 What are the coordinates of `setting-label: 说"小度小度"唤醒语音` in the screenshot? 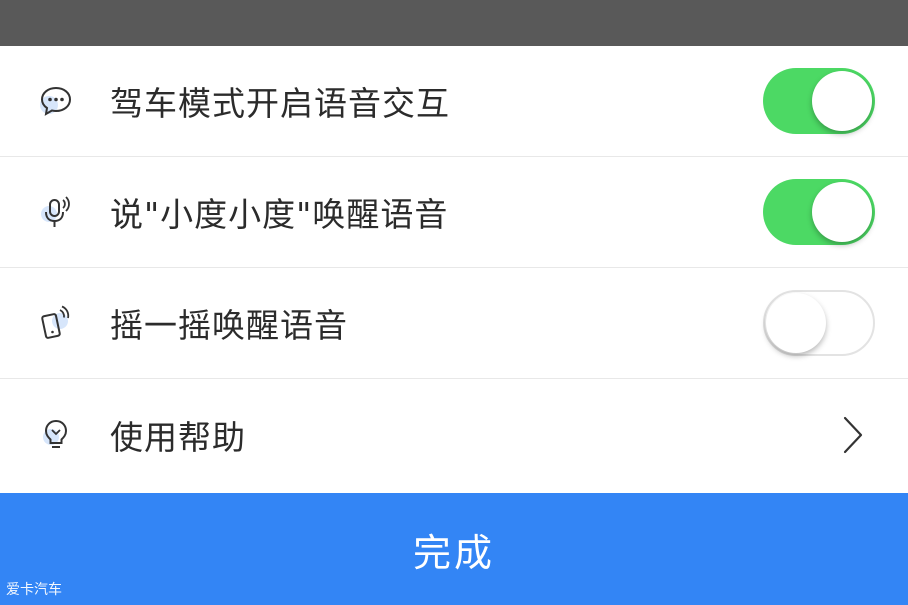 It's located at (279, 214).